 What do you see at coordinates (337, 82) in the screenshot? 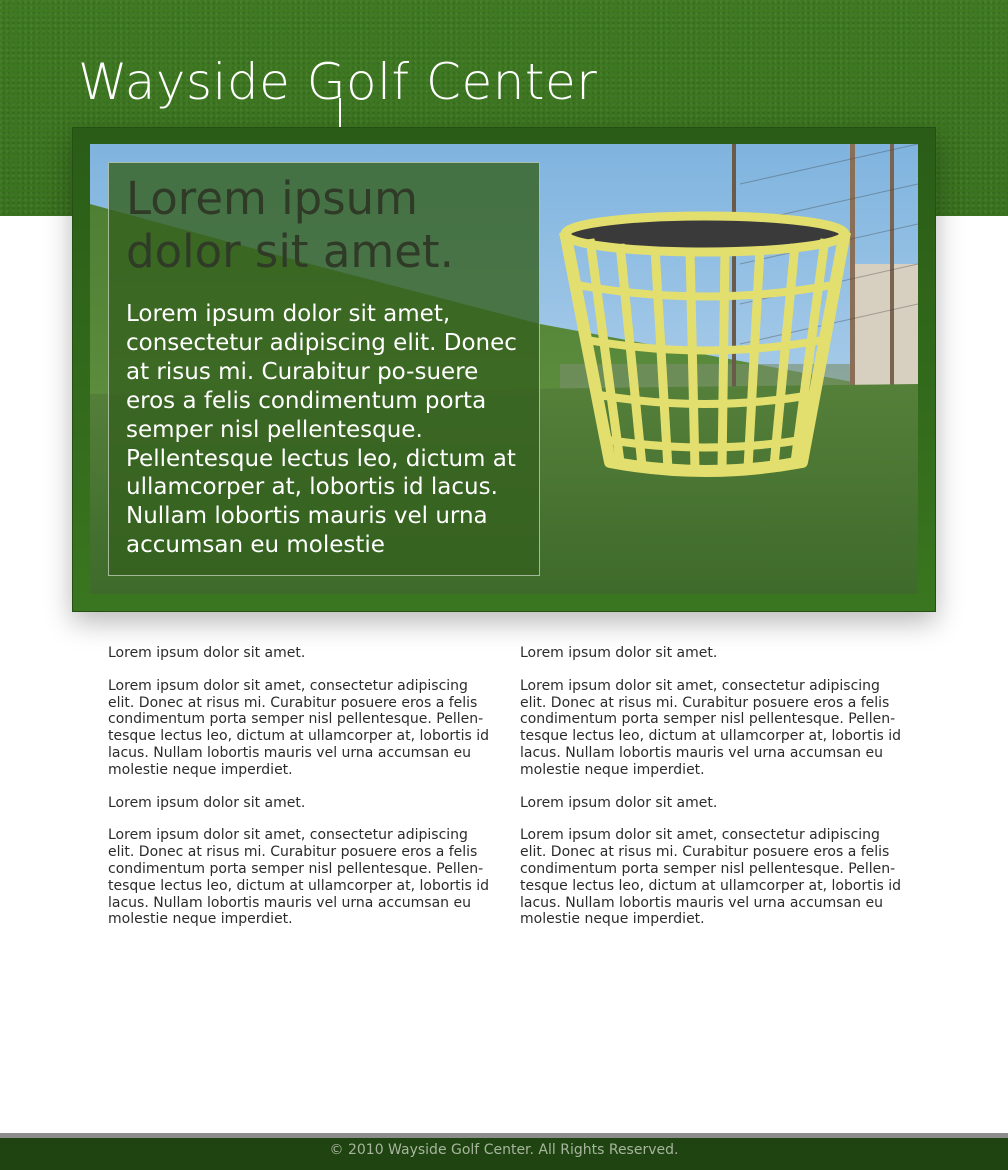
I see `site-logo: Wayside Golf Center` at bounding box center [337, 82].